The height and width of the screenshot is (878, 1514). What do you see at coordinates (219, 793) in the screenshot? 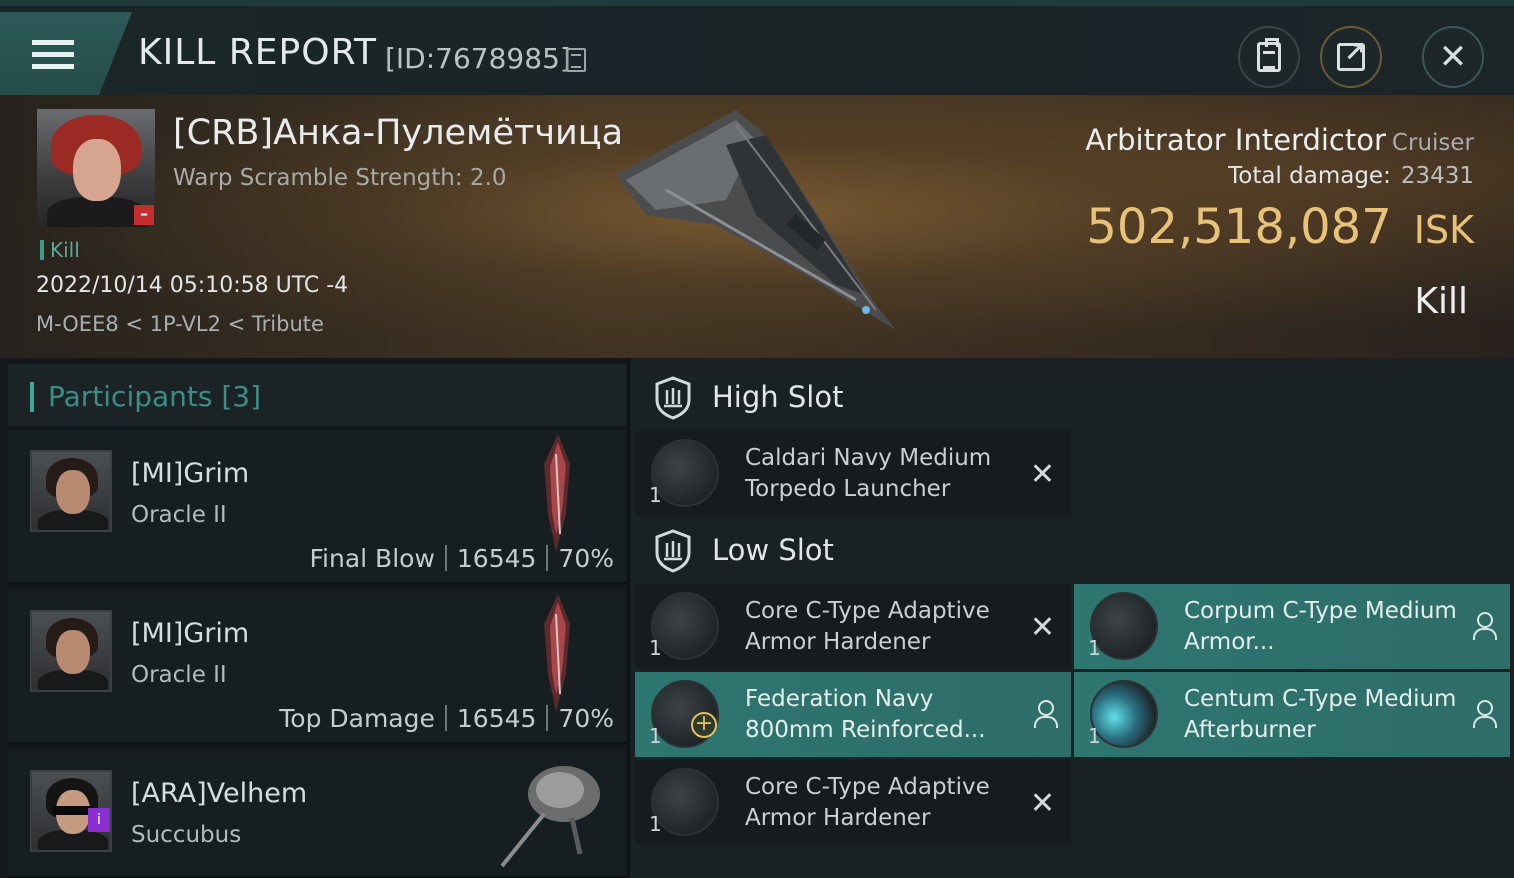
I see `participant-name: [ARA]Velhem` at bounding box center [219, 793].